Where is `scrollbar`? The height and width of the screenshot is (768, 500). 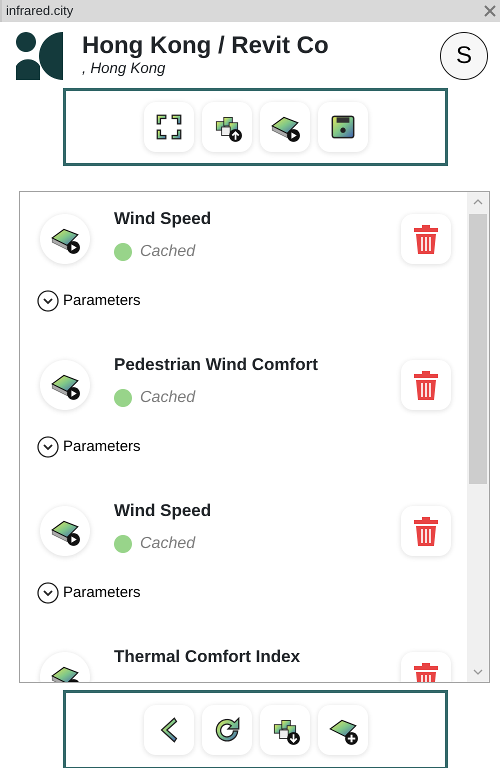
scrollbar is located at coordinates (478, 437).